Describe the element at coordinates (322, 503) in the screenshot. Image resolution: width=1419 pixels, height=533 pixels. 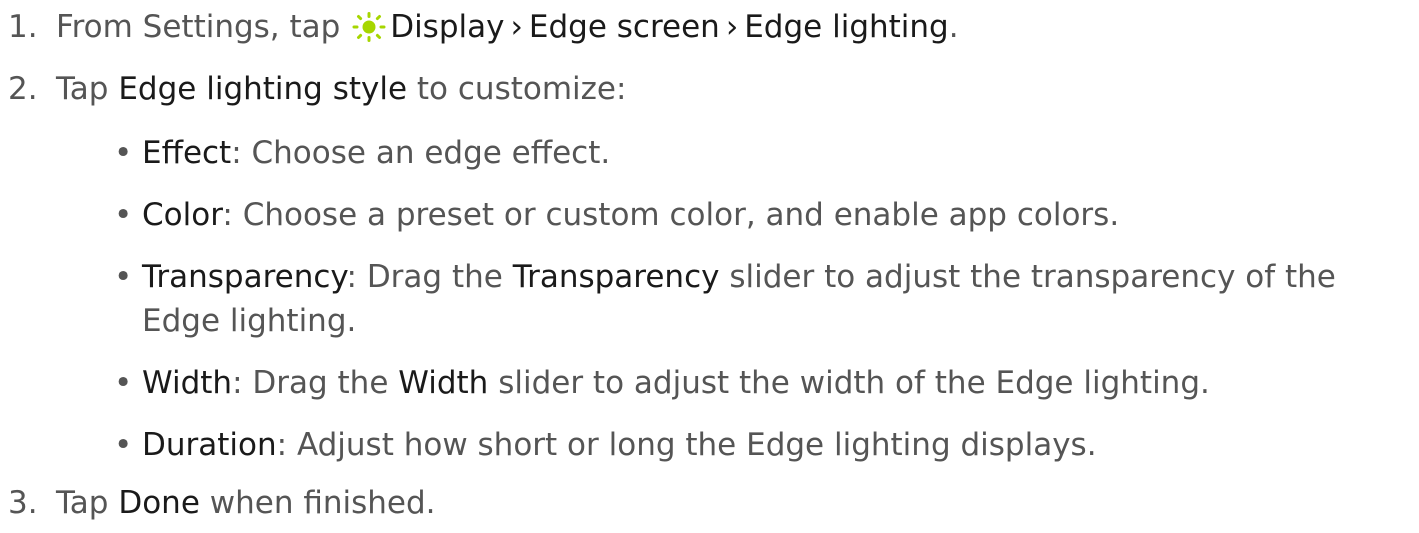
I see `step-post: when finished.` at that location.